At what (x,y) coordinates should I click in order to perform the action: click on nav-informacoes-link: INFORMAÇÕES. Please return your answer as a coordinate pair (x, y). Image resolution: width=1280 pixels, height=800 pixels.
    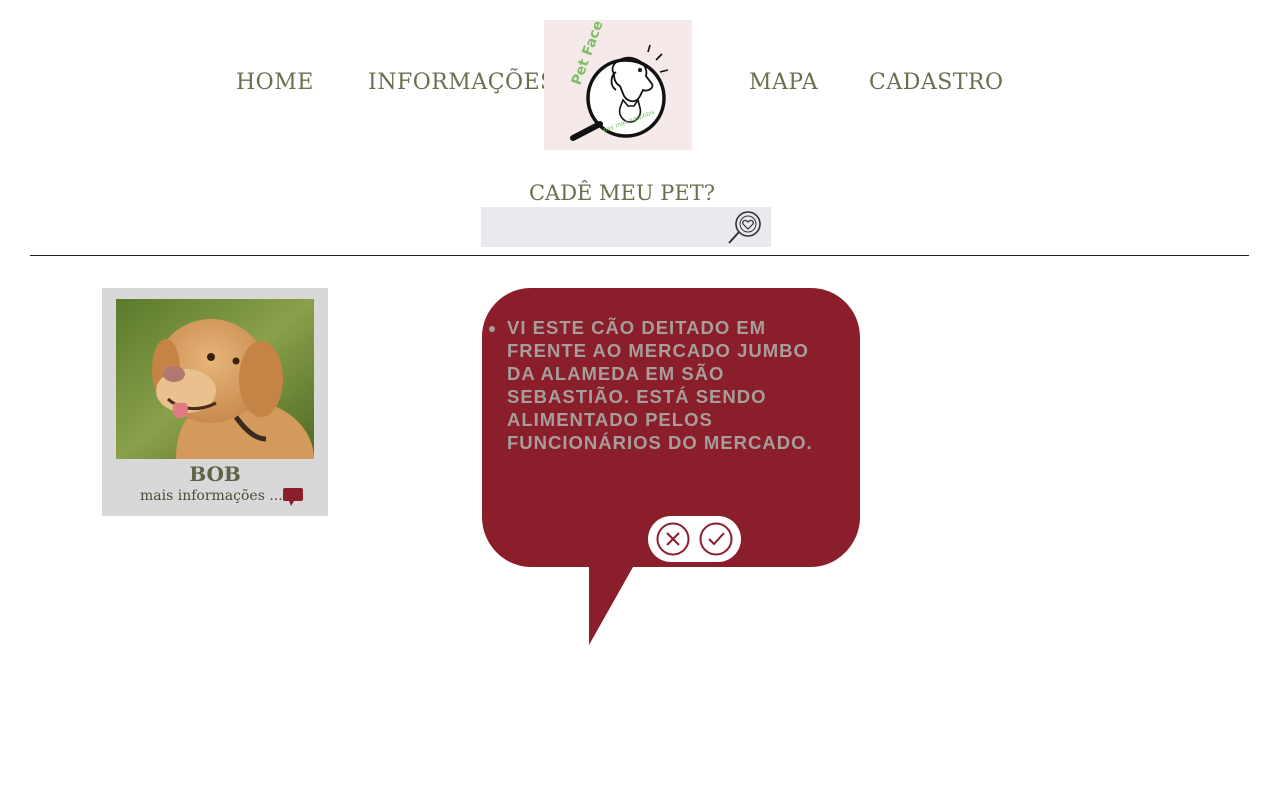
    Looking at the image, I should click on (462, 82).